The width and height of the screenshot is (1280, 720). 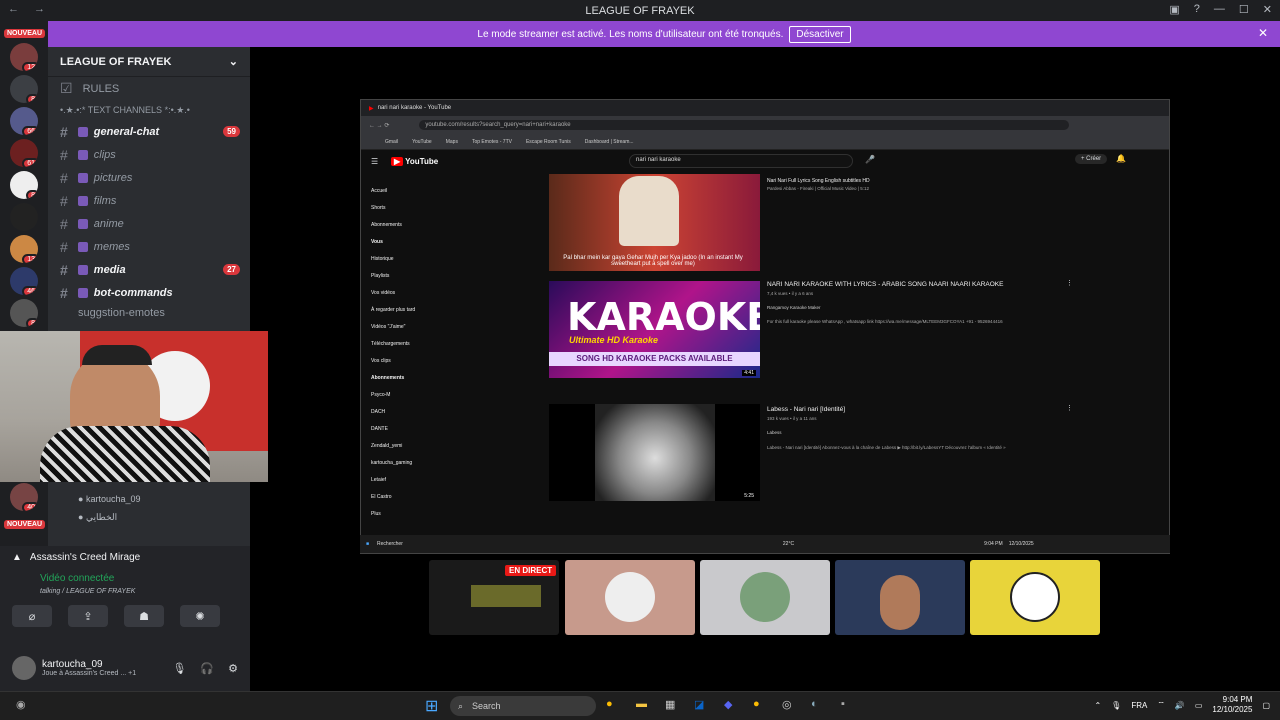 What do you see at coordinates (207, 668) in the screenshot?
I see `headset-icon: 🎧` at bounding box center [207, 668].